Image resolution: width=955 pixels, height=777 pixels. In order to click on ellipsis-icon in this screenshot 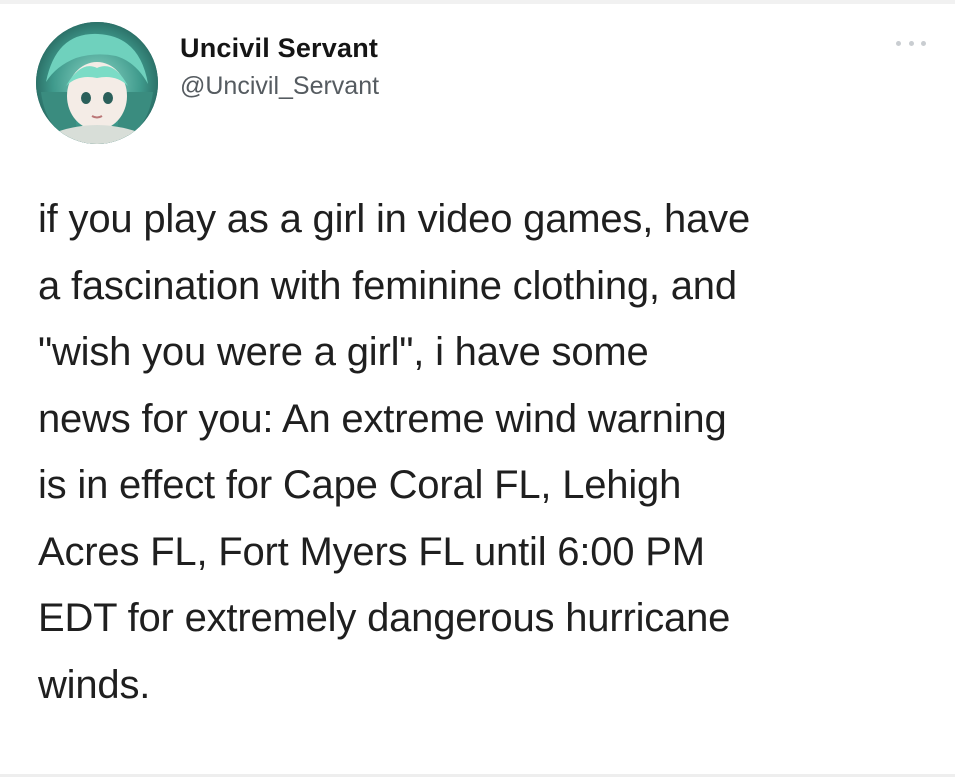, I will do `click(911, 43)`.